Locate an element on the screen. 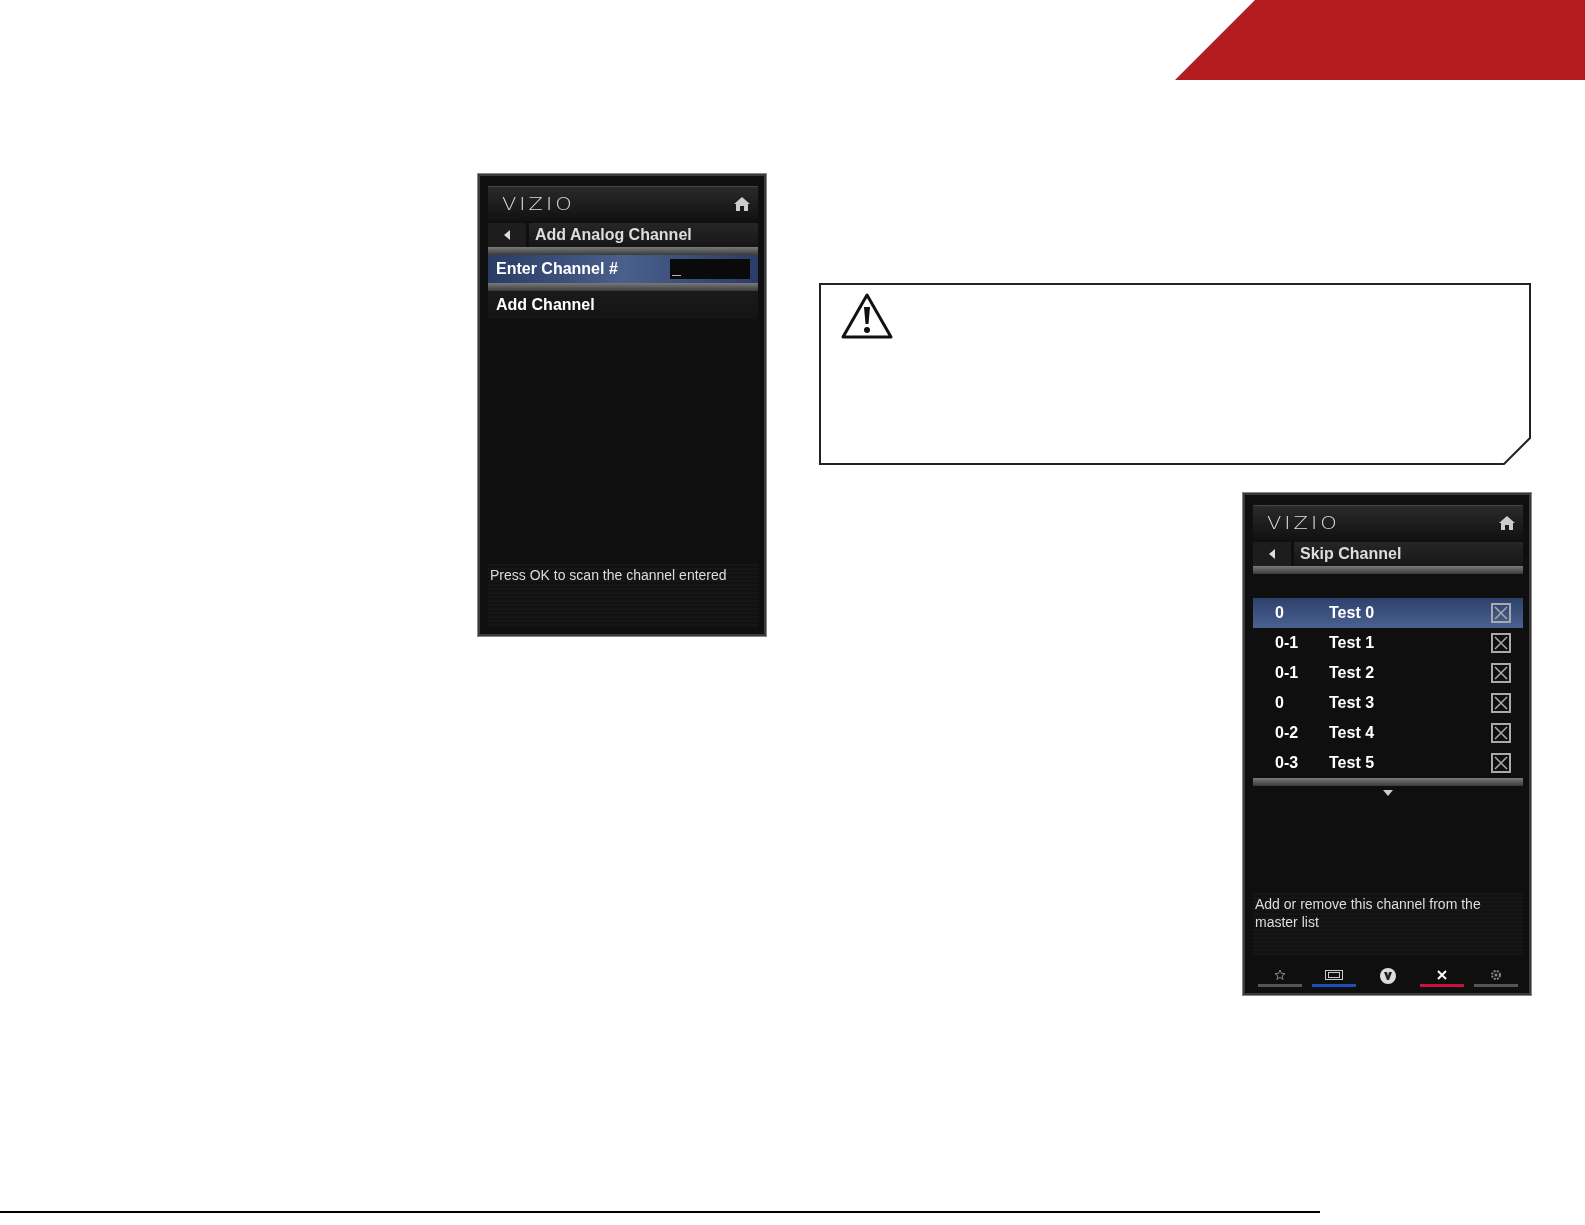 The width and height of the screenshot is (1585, 1225). screen-icon is located at coordinates (1334, 974).